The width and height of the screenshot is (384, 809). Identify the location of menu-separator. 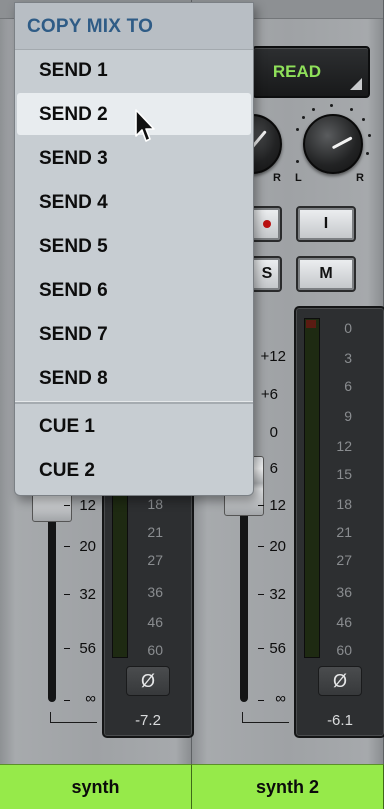
(134, 402).